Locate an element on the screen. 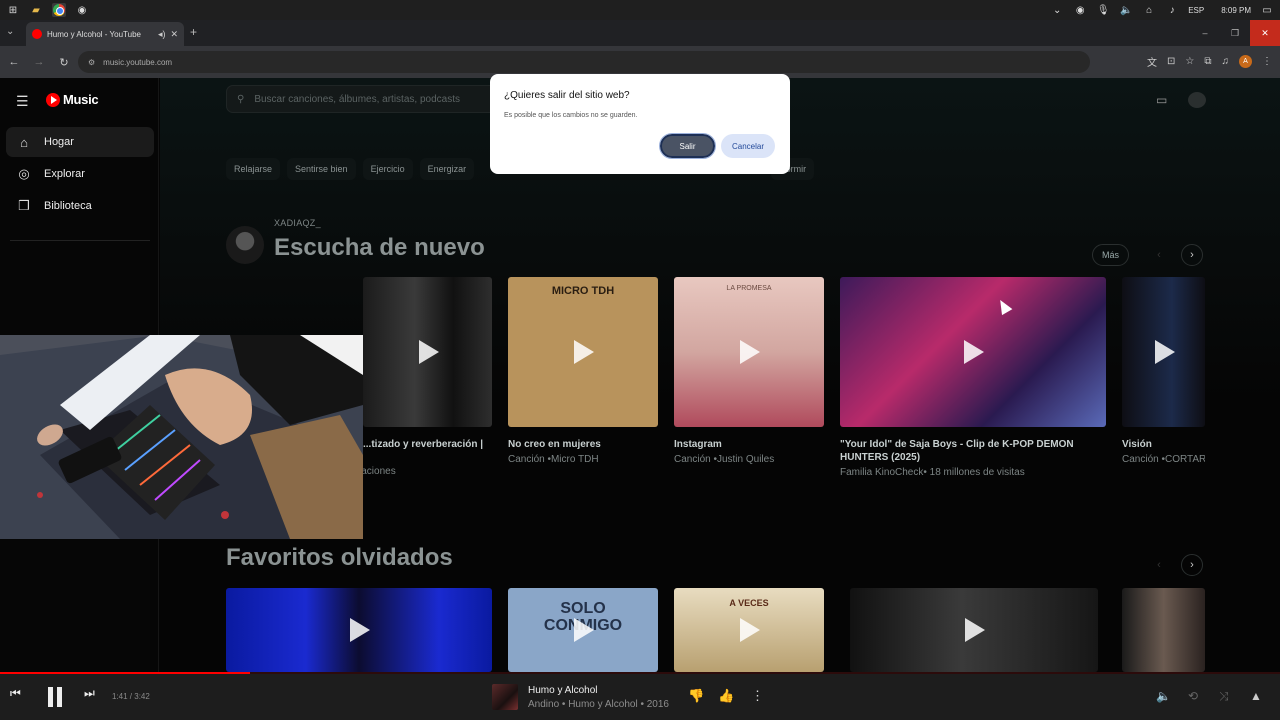 The width and height of the screenshot is (1280, 720). audio-playing-icon: ◂) is located at coordinates (162, 34).